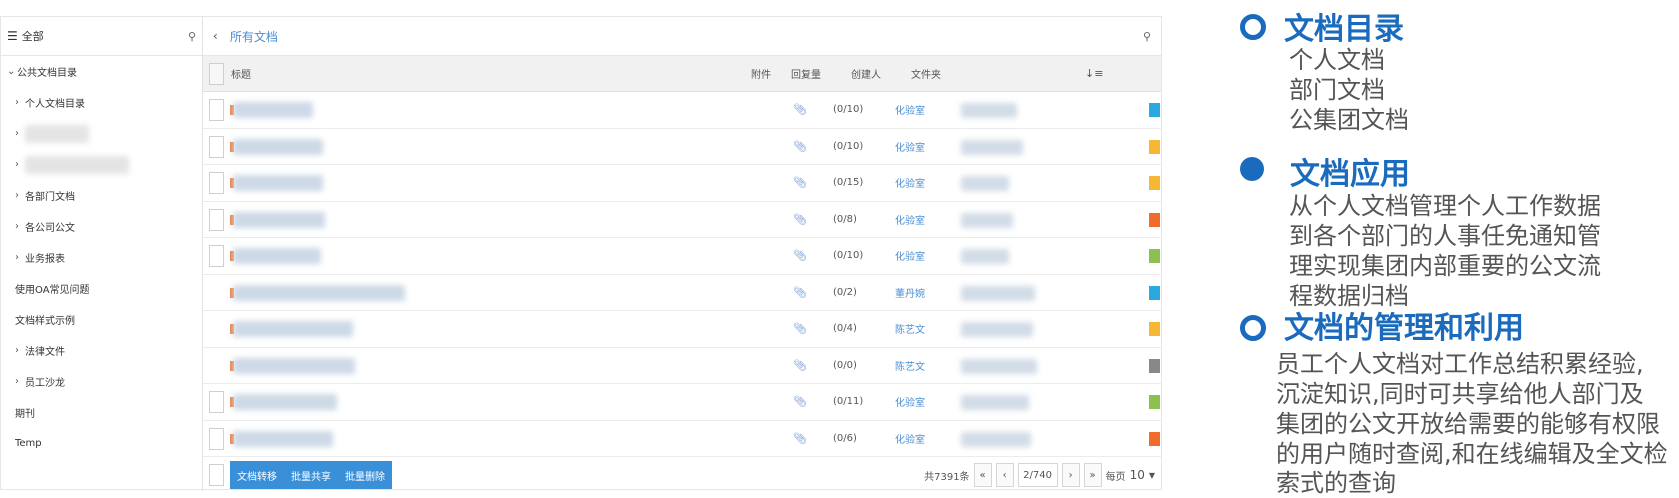  What do you see at coordinates (682, 439) in the screenshot?
I see `table-row: 📎︎ (0/6) 化验室` at bounding box center [682, 439].